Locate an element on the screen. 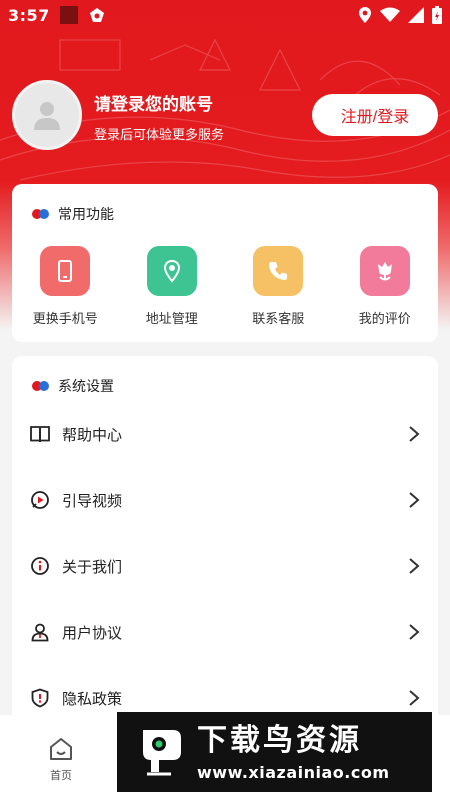 This screenshot has width=450, height=800. settings-item-about-us: 关于我们 is located at coordinates (225, 566).